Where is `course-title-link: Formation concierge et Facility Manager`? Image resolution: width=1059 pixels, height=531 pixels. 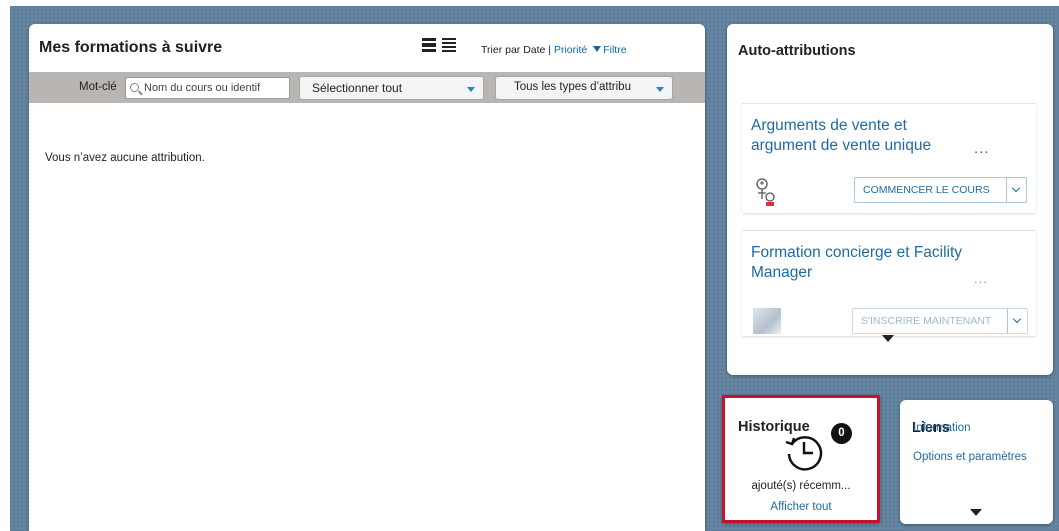 course-title-link: Formation concierge et Facility Manager is located at coordinates (861, 263).